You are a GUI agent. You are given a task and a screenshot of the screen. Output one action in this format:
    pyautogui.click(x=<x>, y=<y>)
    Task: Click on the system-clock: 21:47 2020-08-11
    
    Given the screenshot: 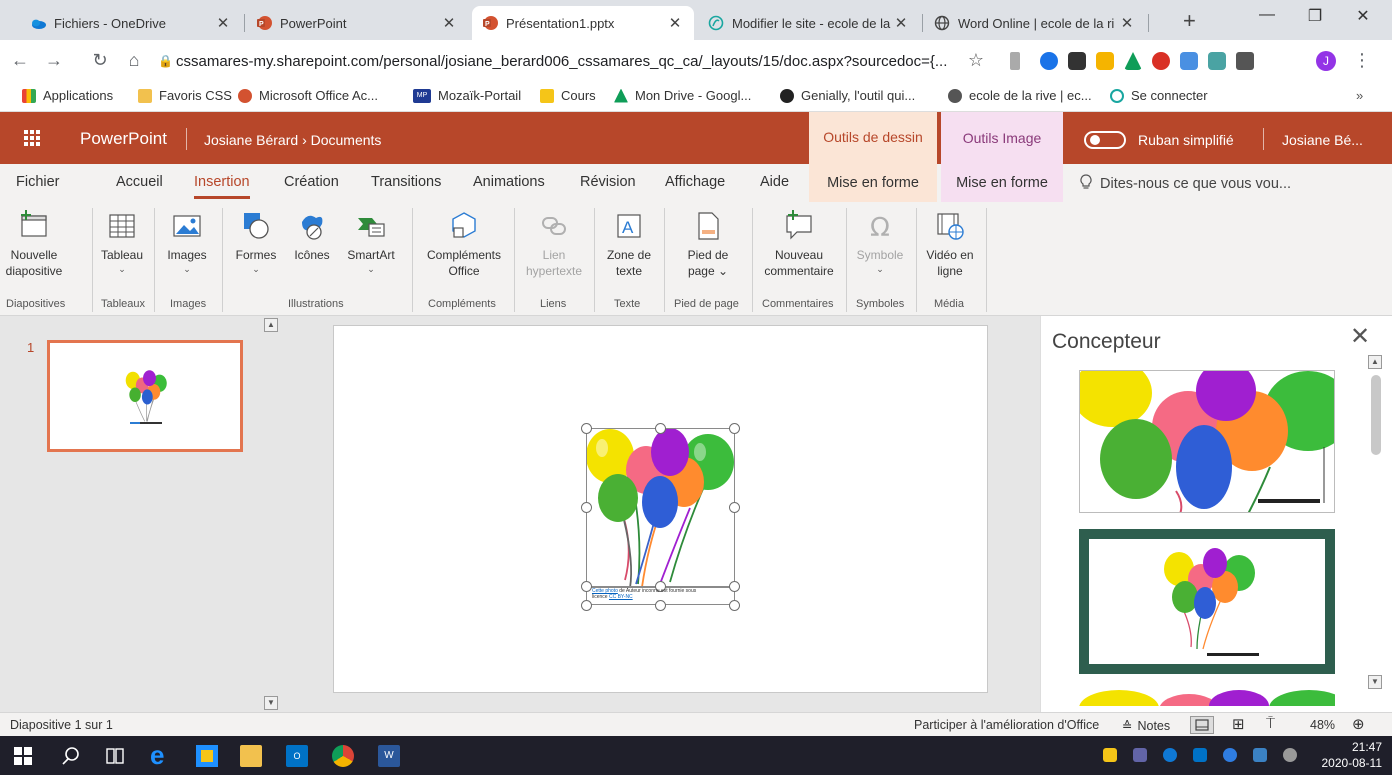 What is the action you would take?
    pyautogui.click(x=1348, y=755)
    